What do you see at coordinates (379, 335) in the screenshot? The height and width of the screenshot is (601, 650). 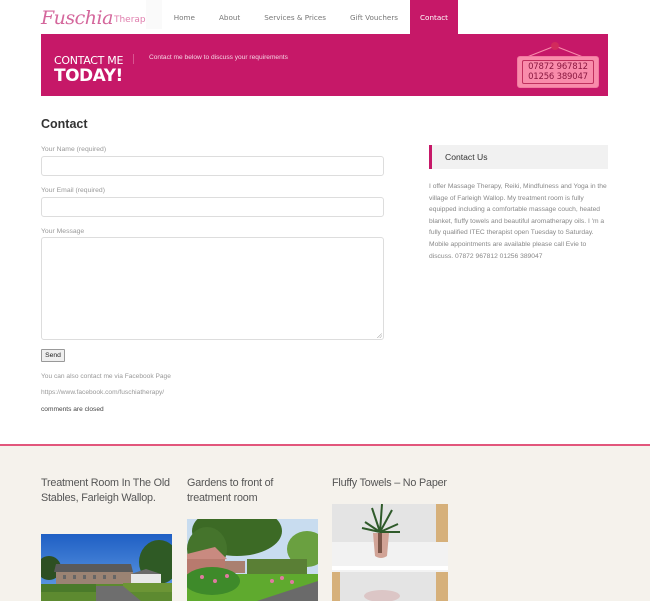 I see `resize-grip-icon` at bounding box center [379, 335].